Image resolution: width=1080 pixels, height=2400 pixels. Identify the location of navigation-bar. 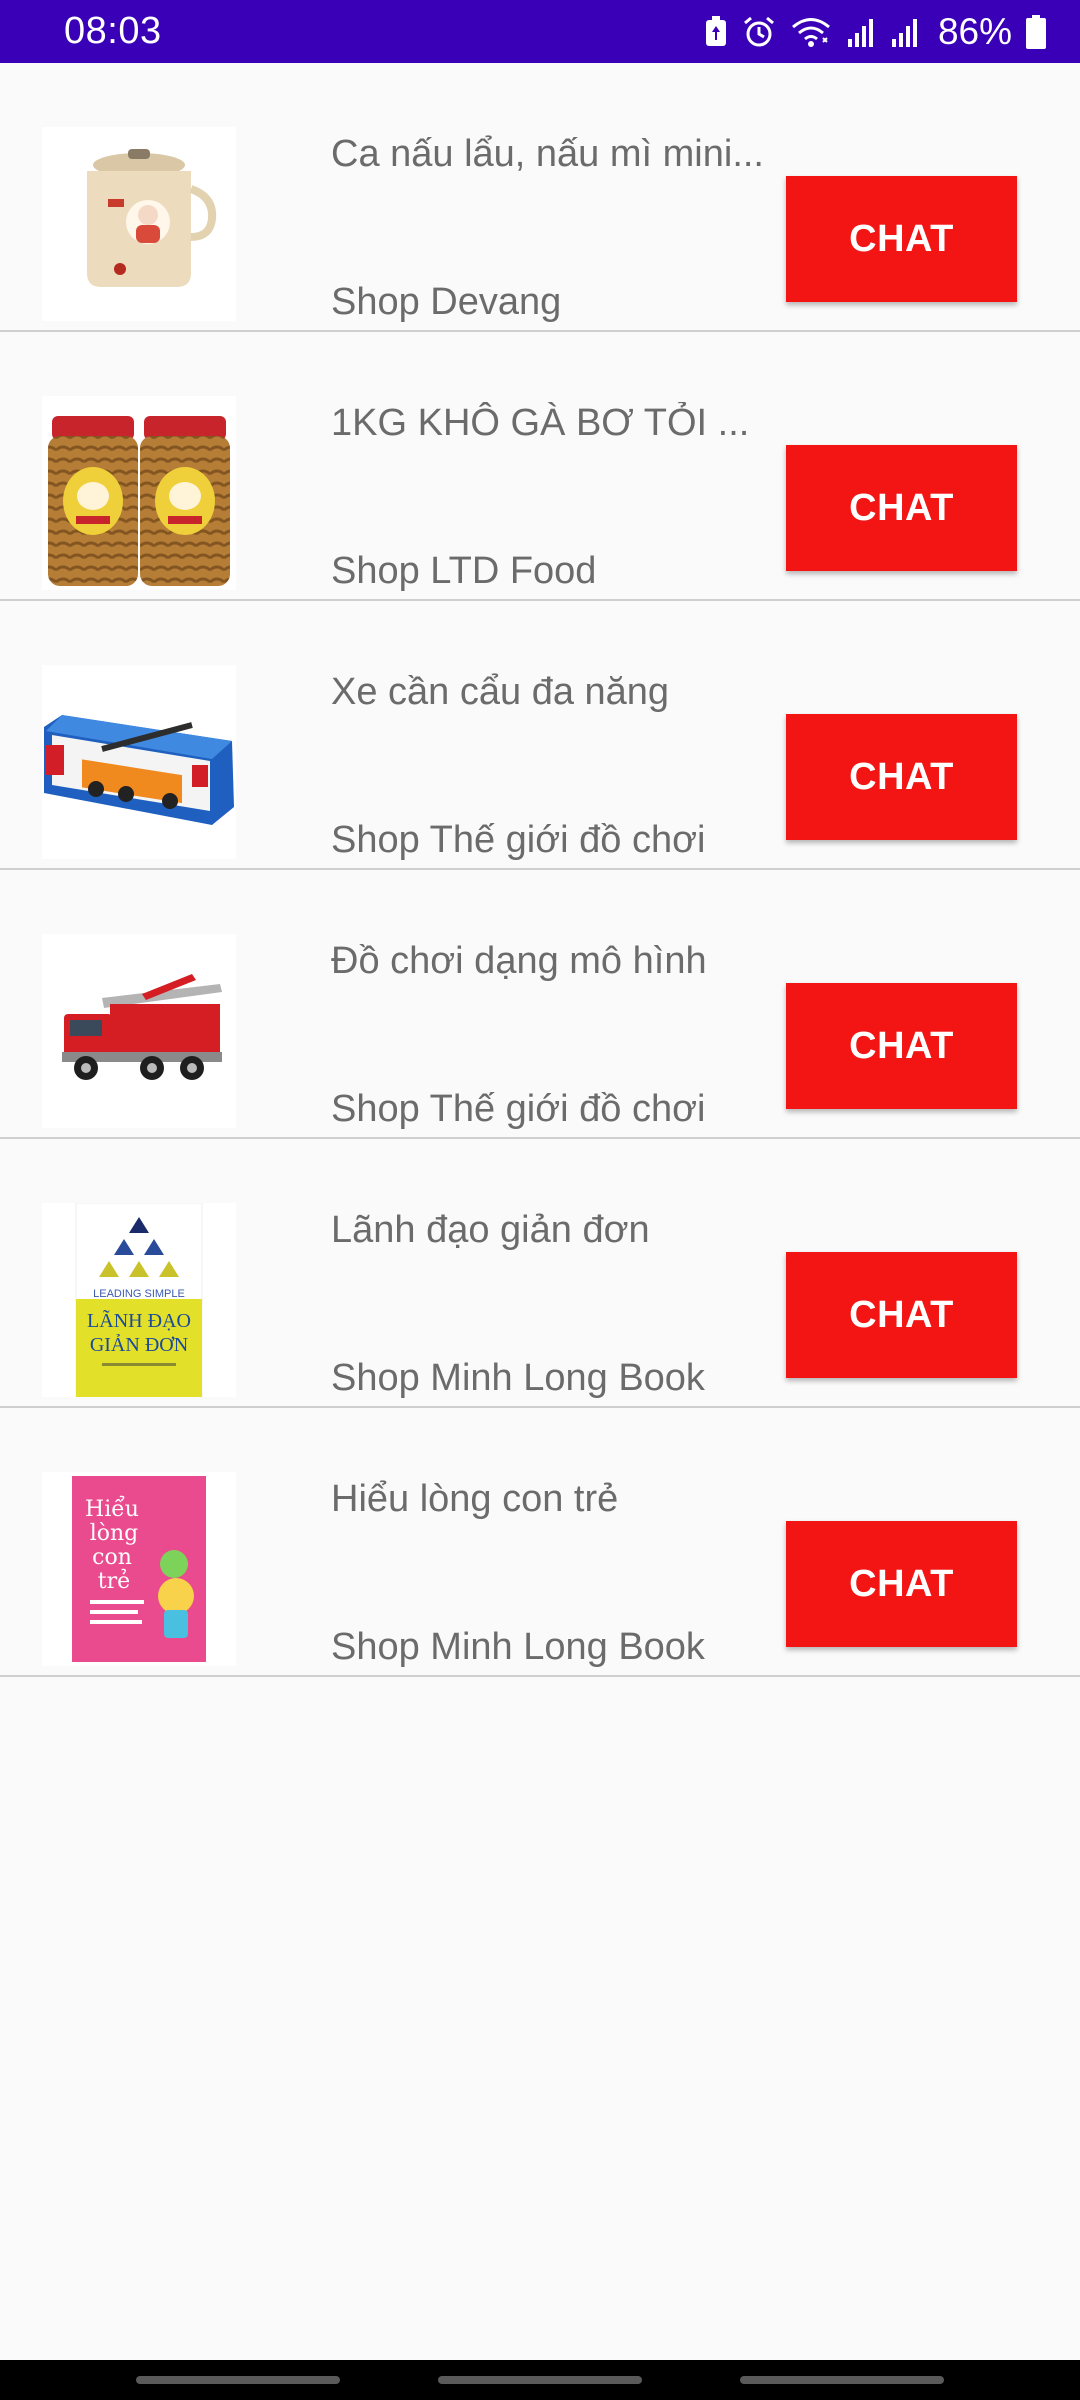
(540, 2380).